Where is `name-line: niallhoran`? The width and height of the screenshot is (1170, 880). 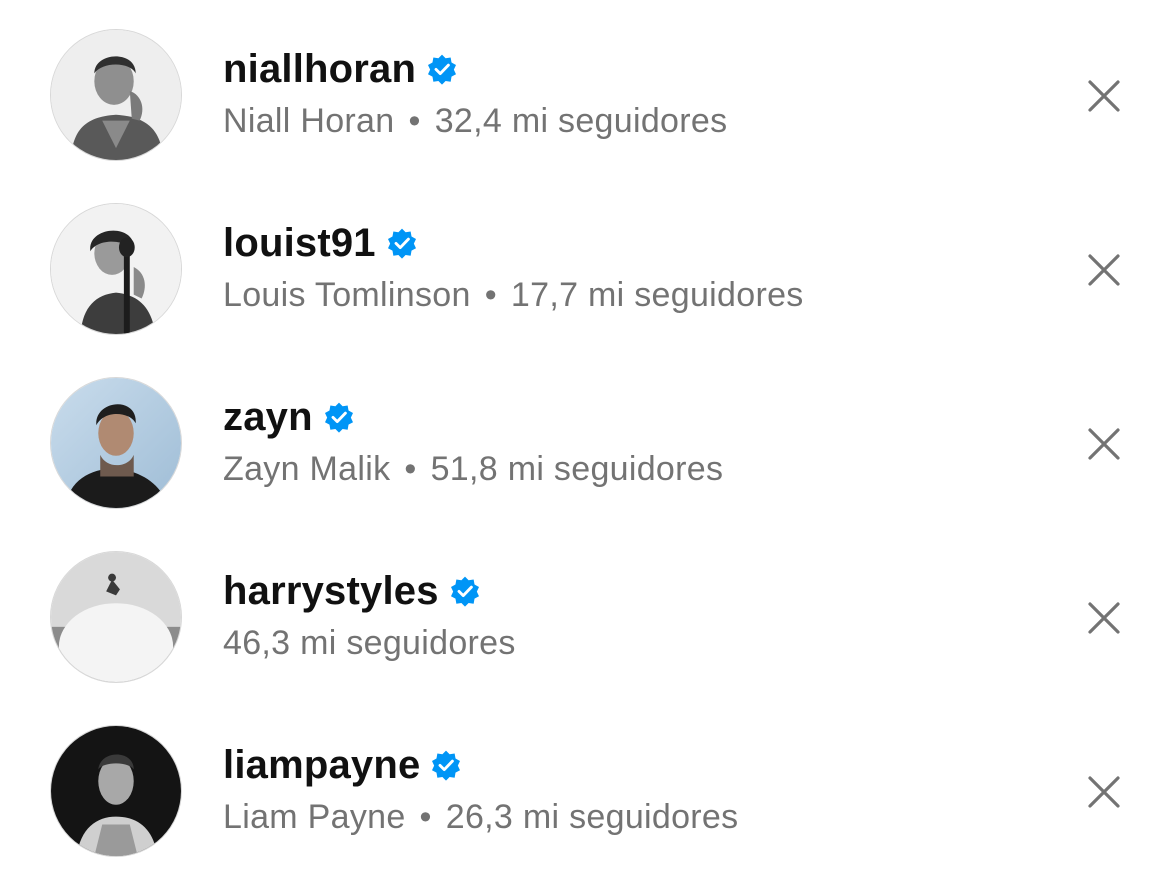
name-line: niallhoran is located at coordinates (340, 69).